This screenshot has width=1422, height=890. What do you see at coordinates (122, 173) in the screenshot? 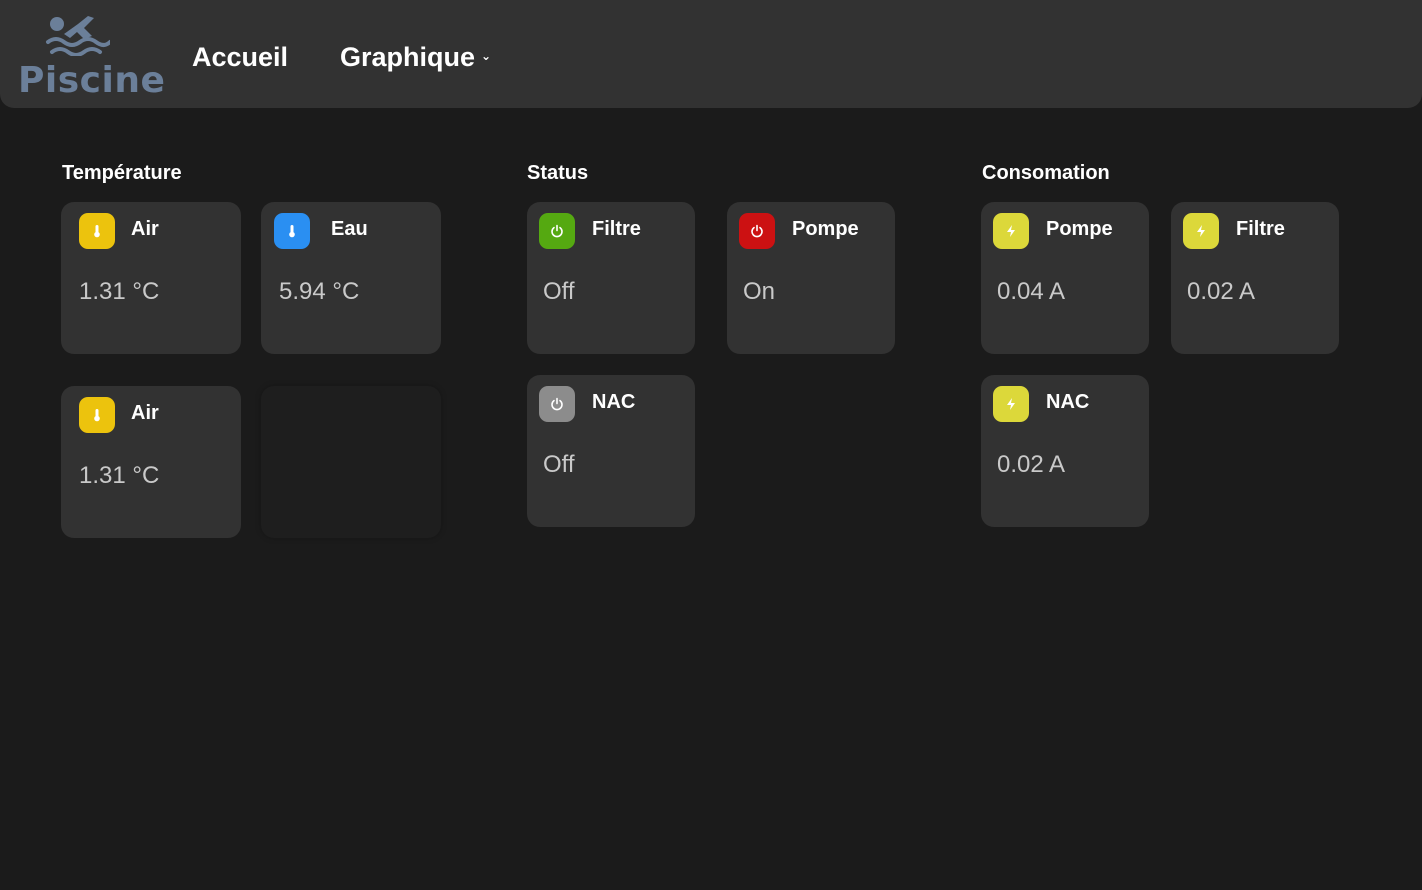
I see `section-title-temperature: Température` at bounding box center [122, 173].